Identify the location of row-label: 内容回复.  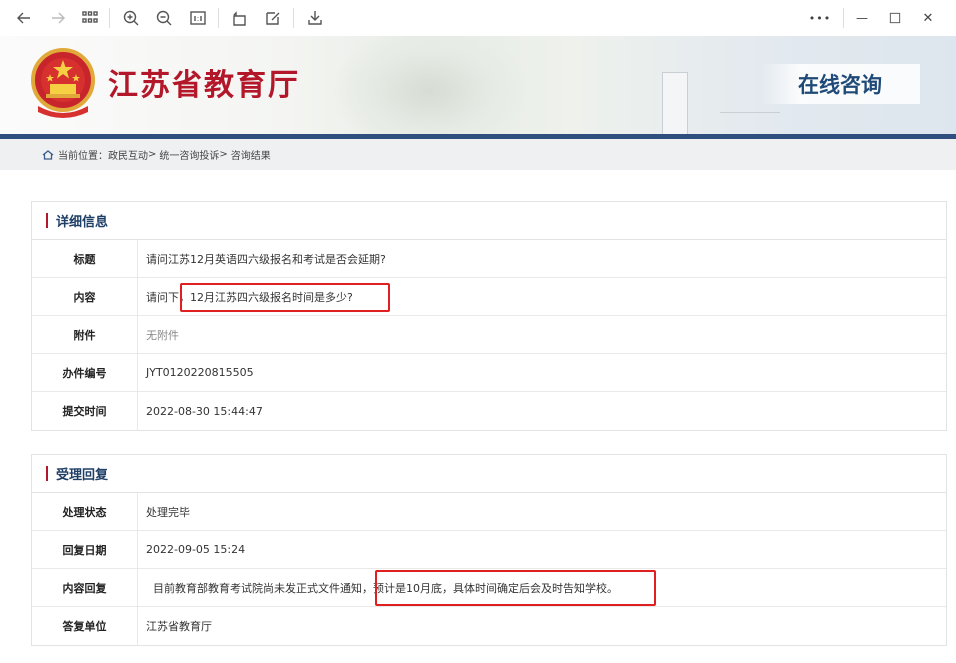
(85, 587).